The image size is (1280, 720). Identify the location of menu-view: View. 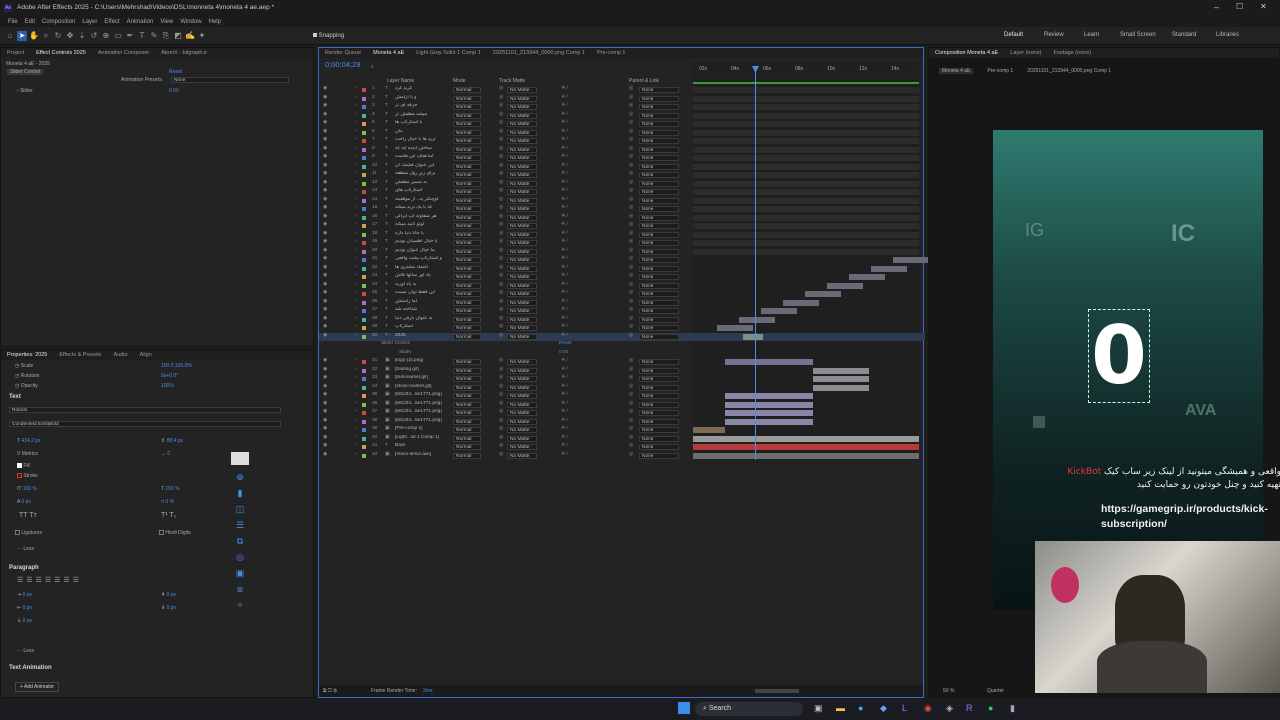
(166, 22).